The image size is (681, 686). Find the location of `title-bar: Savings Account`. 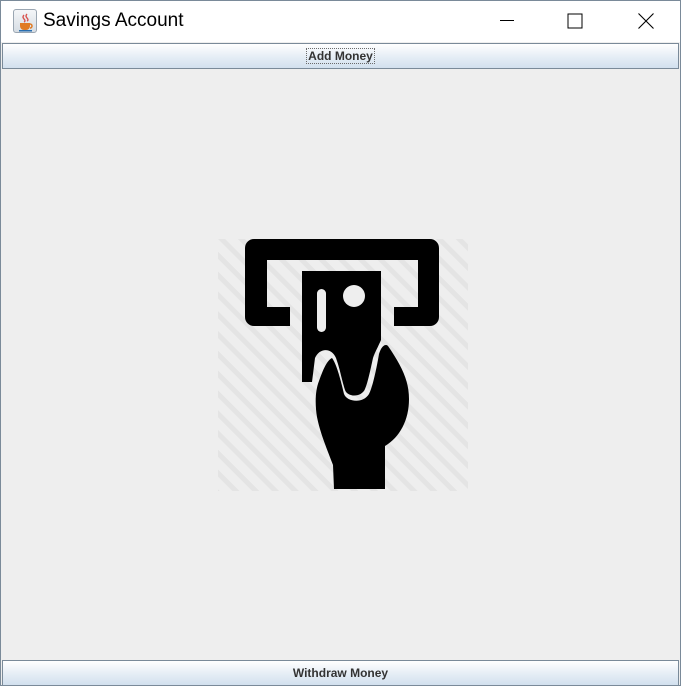

title-bar: Savings Account is located at coordinates (340, 21).